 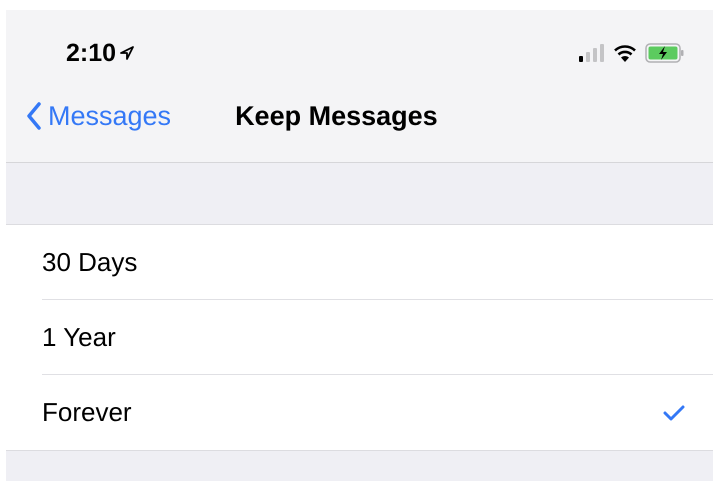 What do you see at coordinates (377, 337) in the screenshot?
I see `option-row: 1 Year` at bounding box center [377, 337].